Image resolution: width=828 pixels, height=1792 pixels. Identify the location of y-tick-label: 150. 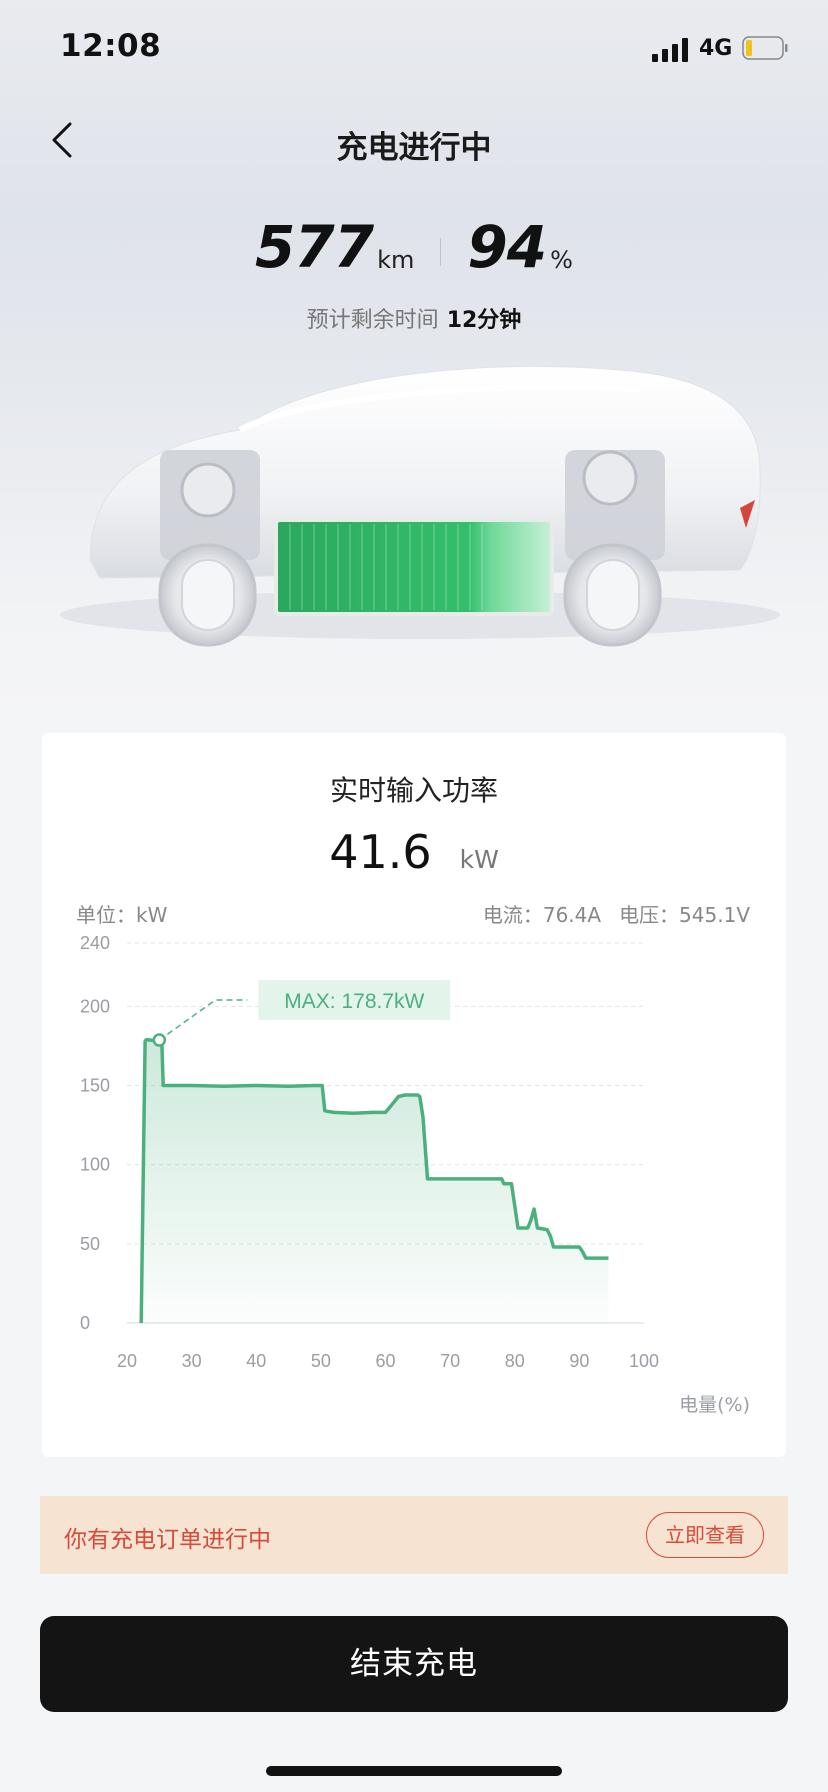
(95, 1086).